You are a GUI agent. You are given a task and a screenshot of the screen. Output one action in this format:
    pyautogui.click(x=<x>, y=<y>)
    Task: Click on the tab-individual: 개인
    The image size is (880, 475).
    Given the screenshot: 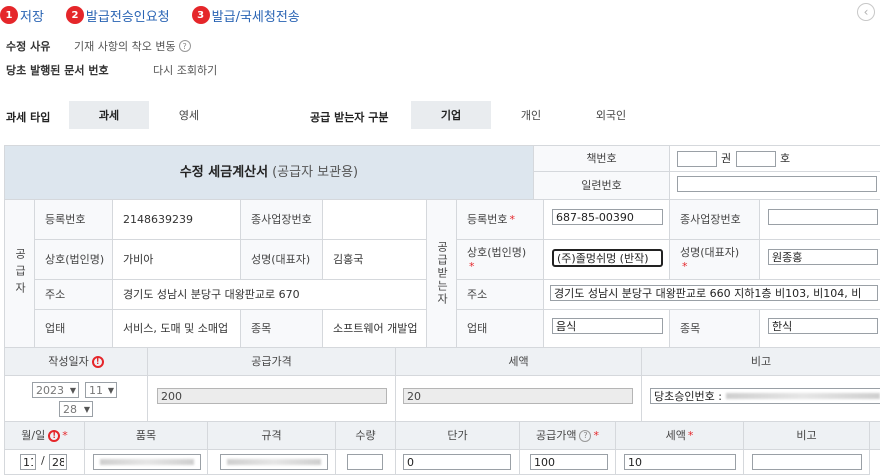 What is the action you would take?
    pyautogui.click(x=531, y=115)
    